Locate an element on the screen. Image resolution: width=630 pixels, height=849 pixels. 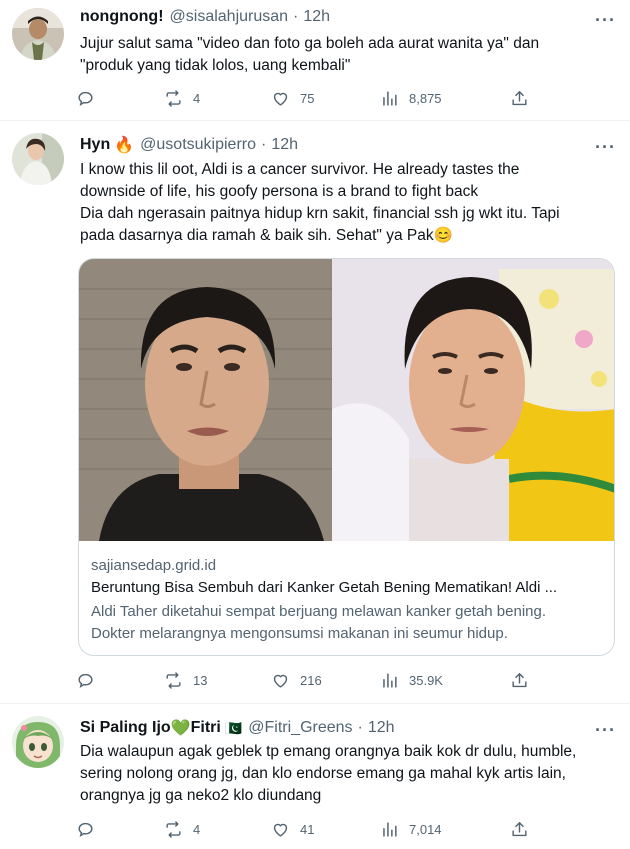
action-bar: 13 216 35.9K is located at coordinates (306, 680).